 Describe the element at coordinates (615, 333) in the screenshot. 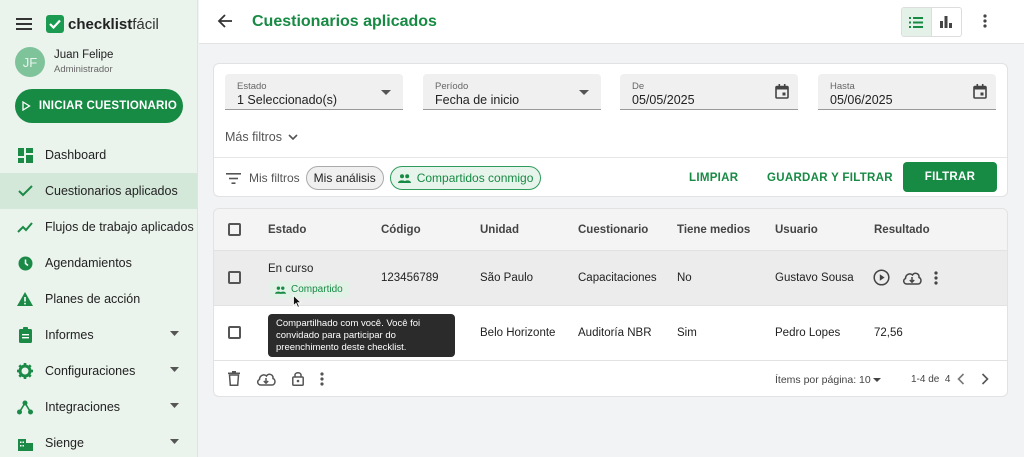

I see `row-questionnaire: Auditoría NBR` at that location.